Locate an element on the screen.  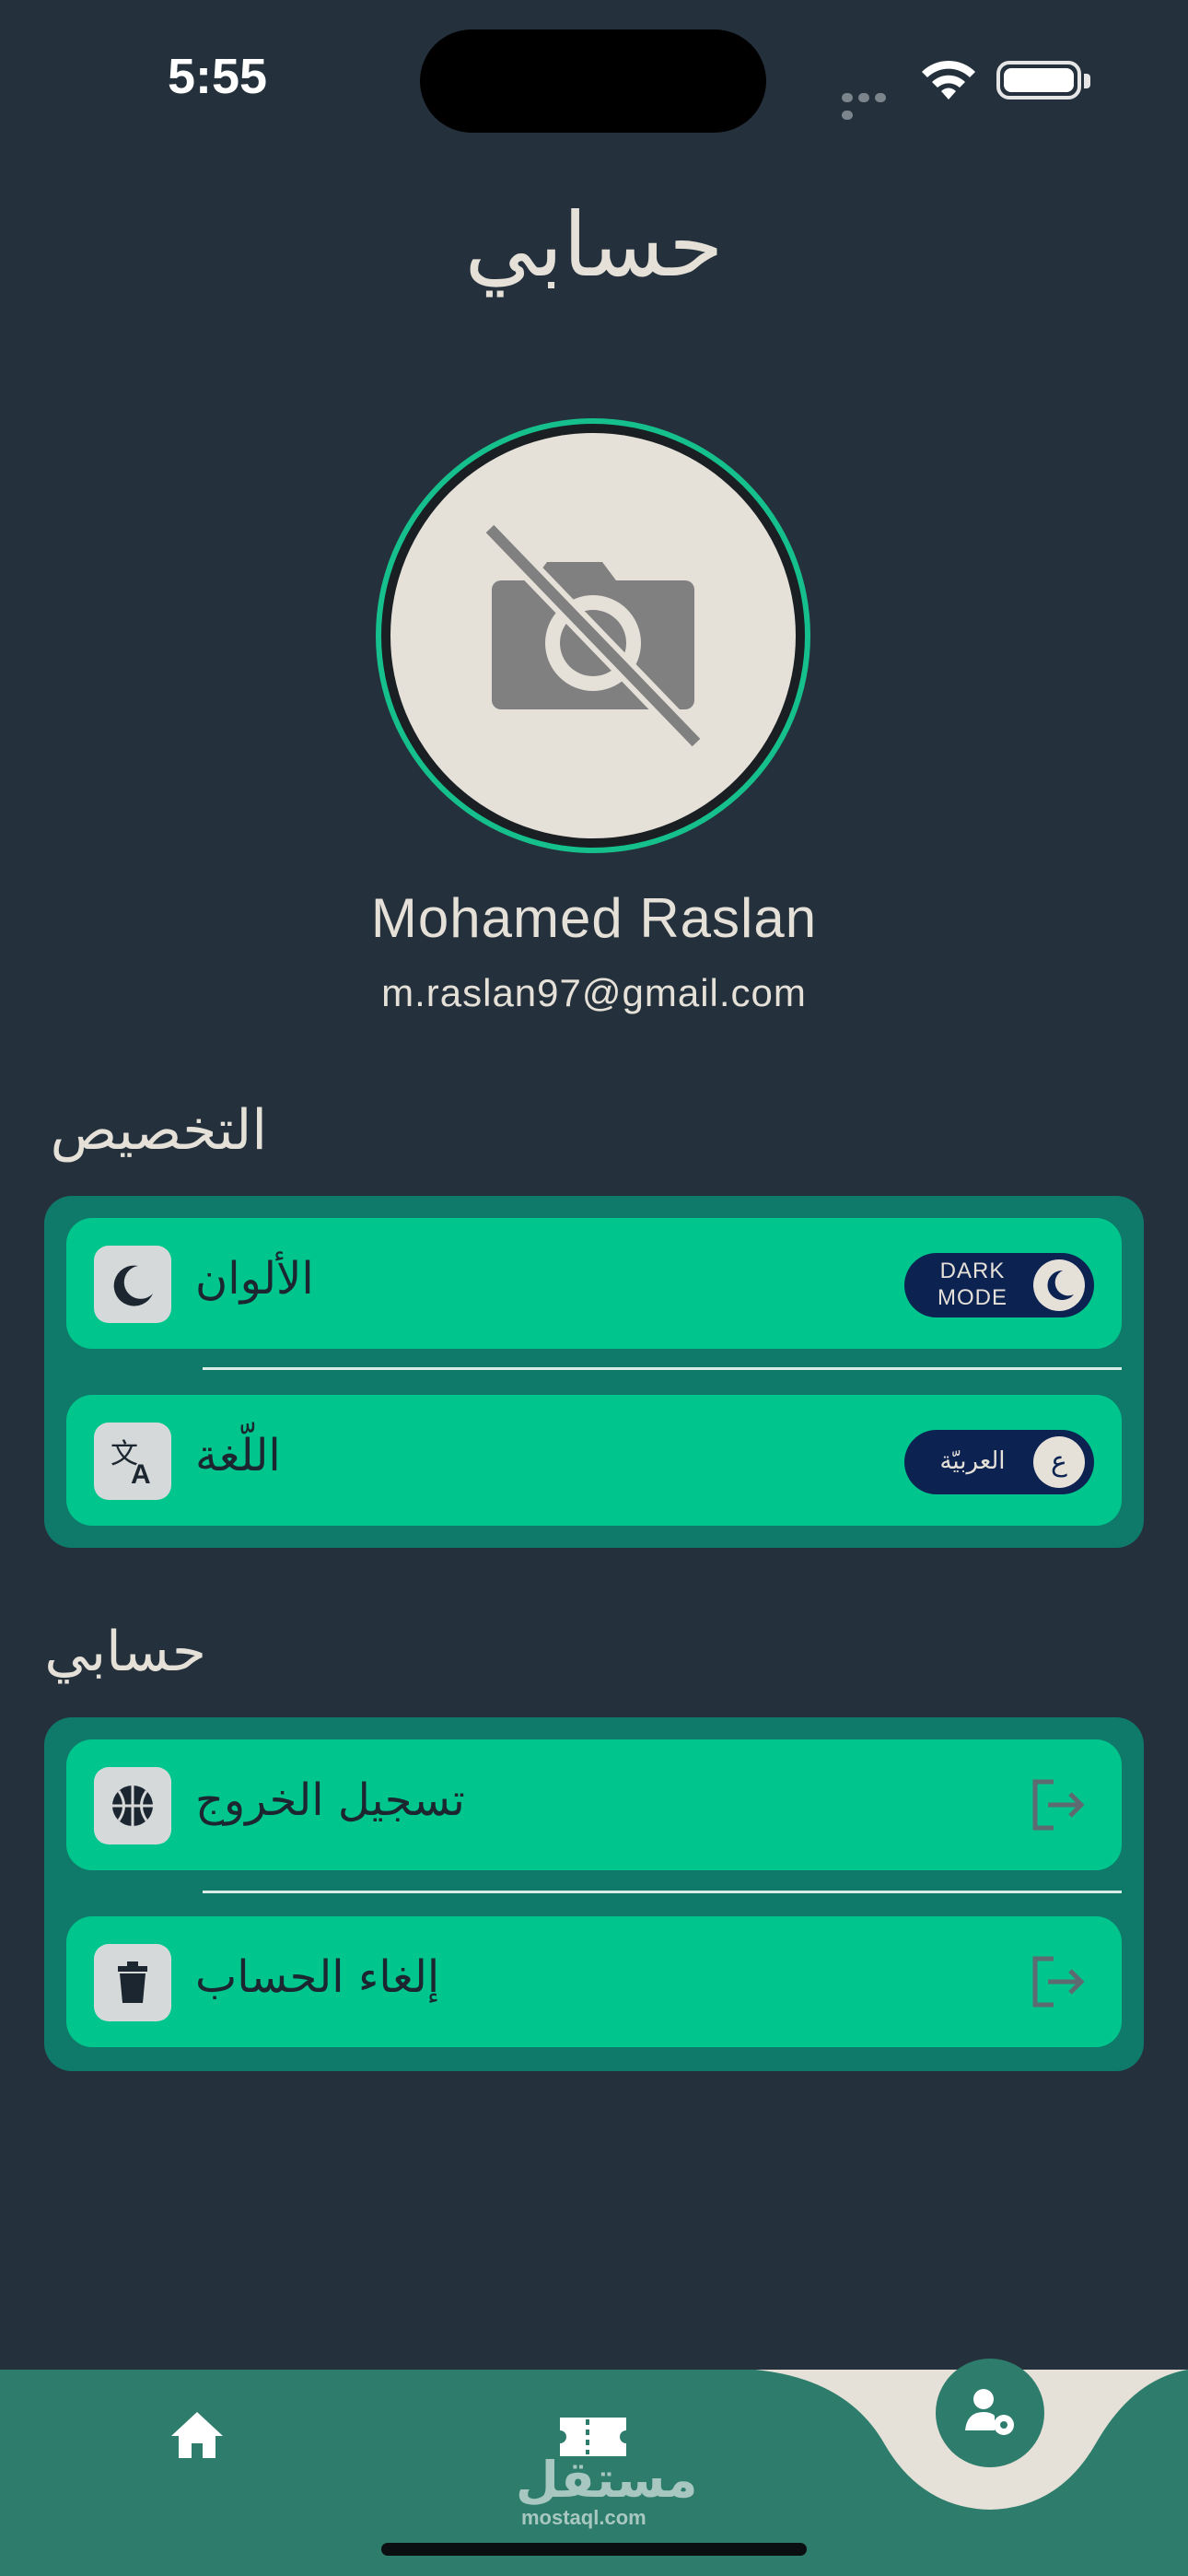
arabic-letter-icon: ع is located at coordinates (1059, 1462).